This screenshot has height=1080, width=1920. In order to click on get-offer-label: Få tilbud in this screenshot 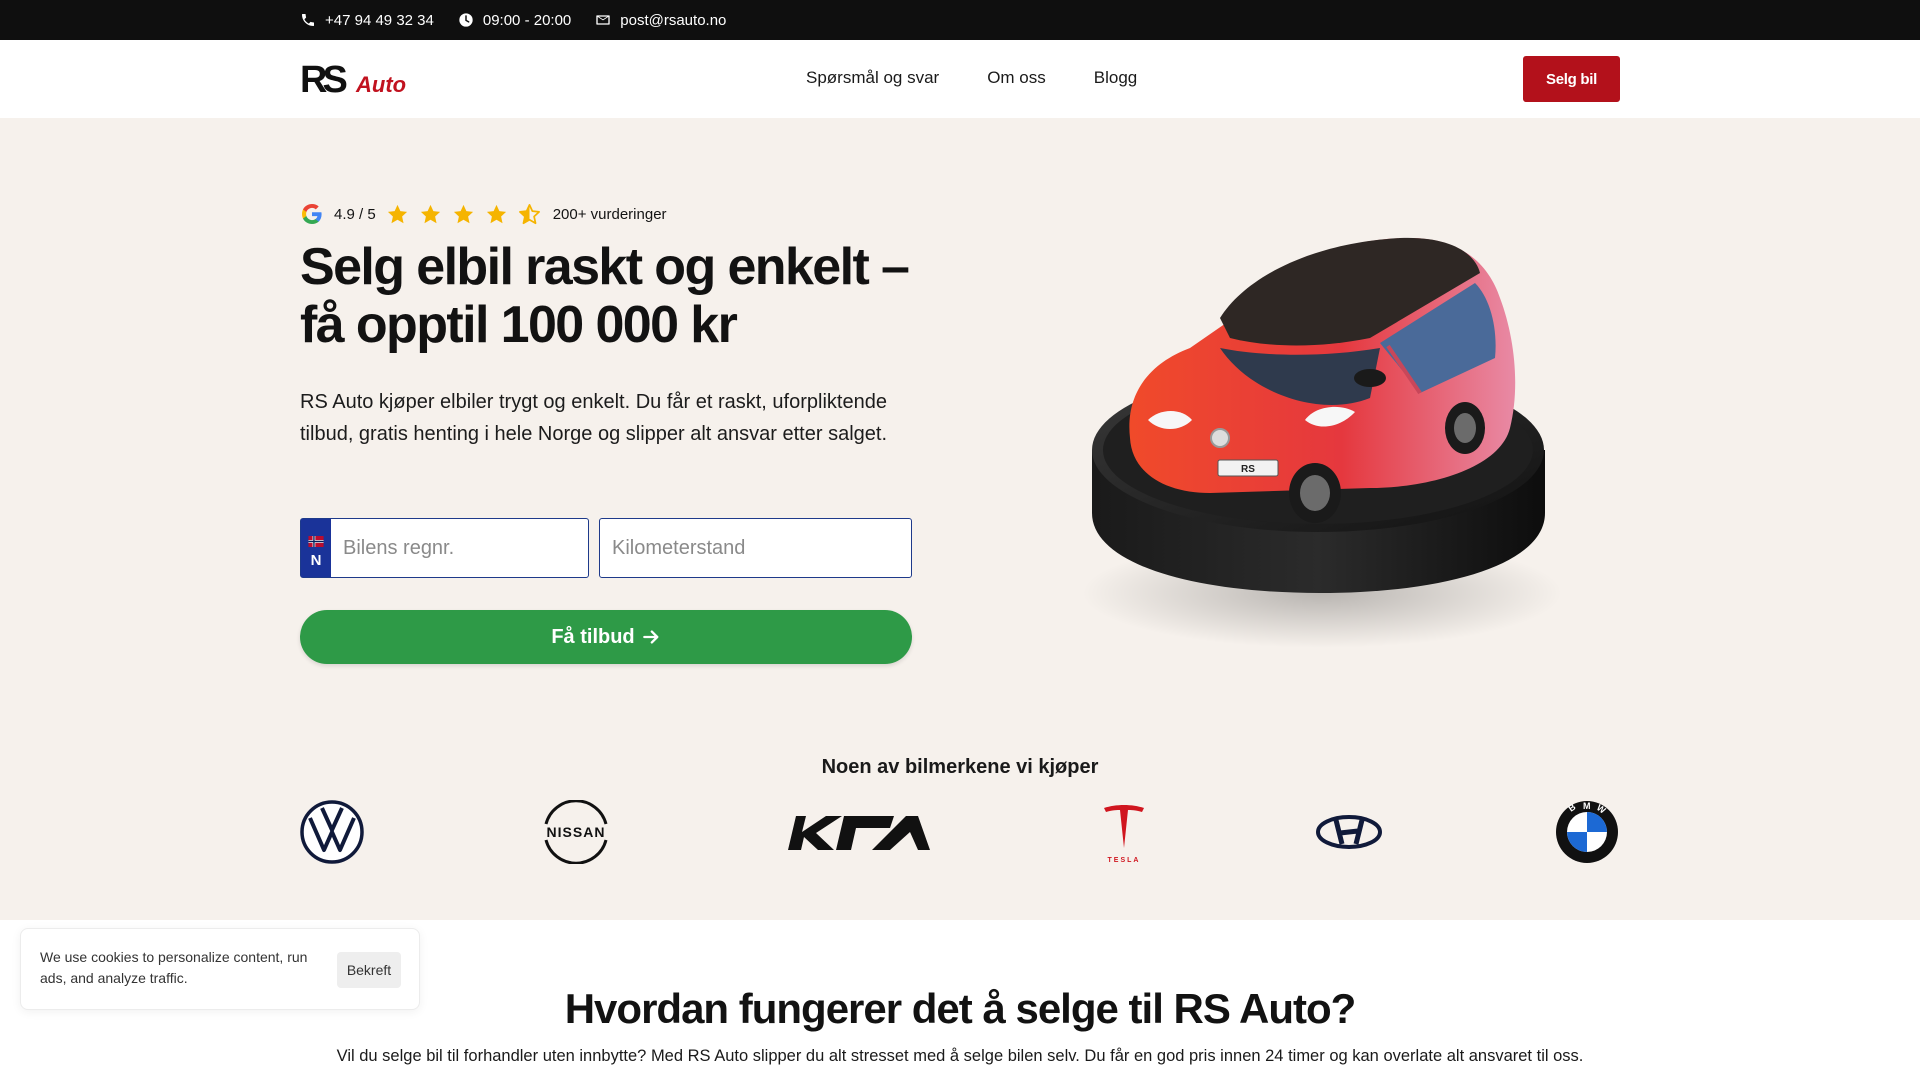, I will do `click(593, 636)`.